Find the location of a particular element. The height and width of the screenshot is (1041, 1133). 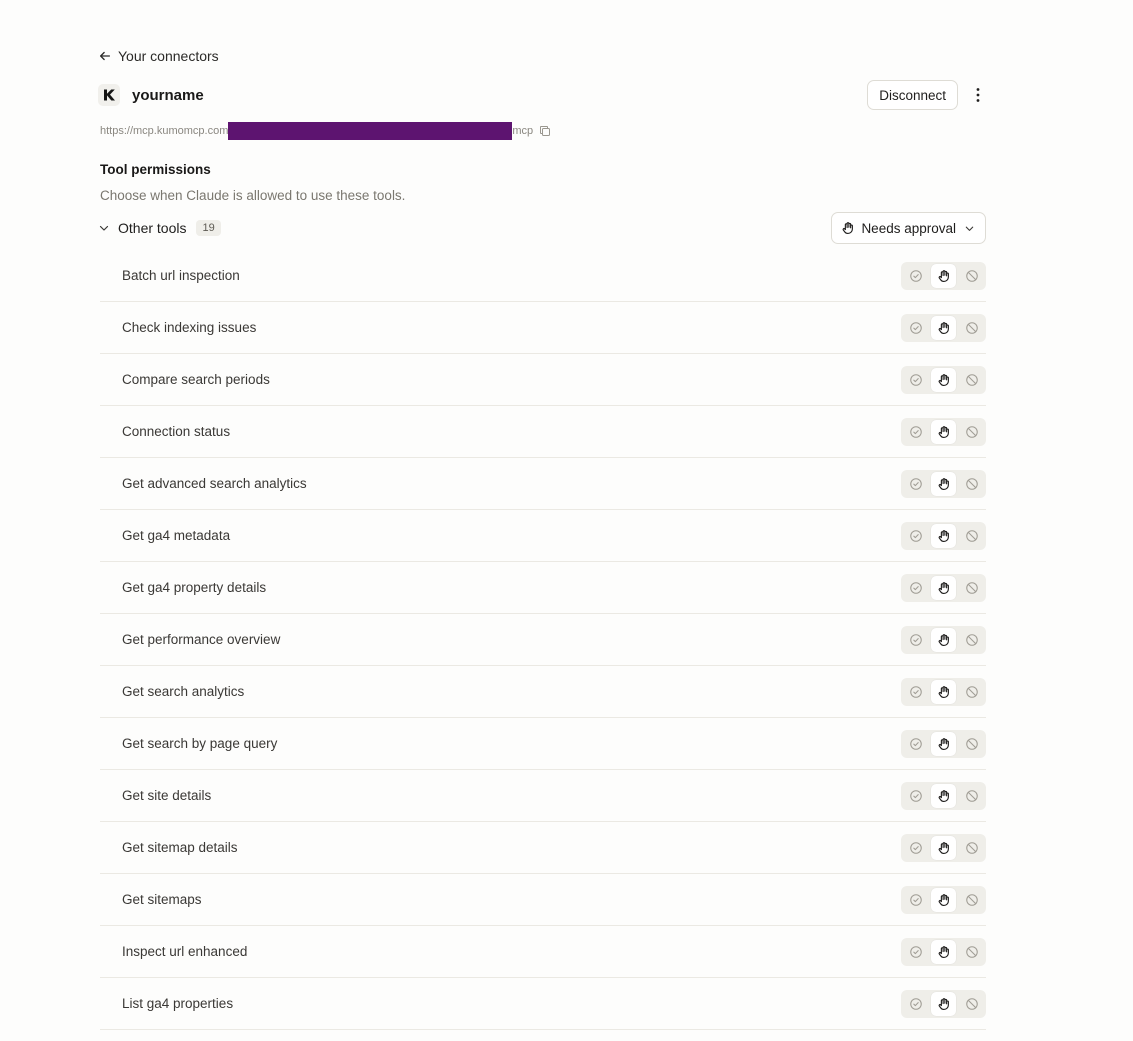

tool-row: Get sitemaps is located at coordinates (543, 900).